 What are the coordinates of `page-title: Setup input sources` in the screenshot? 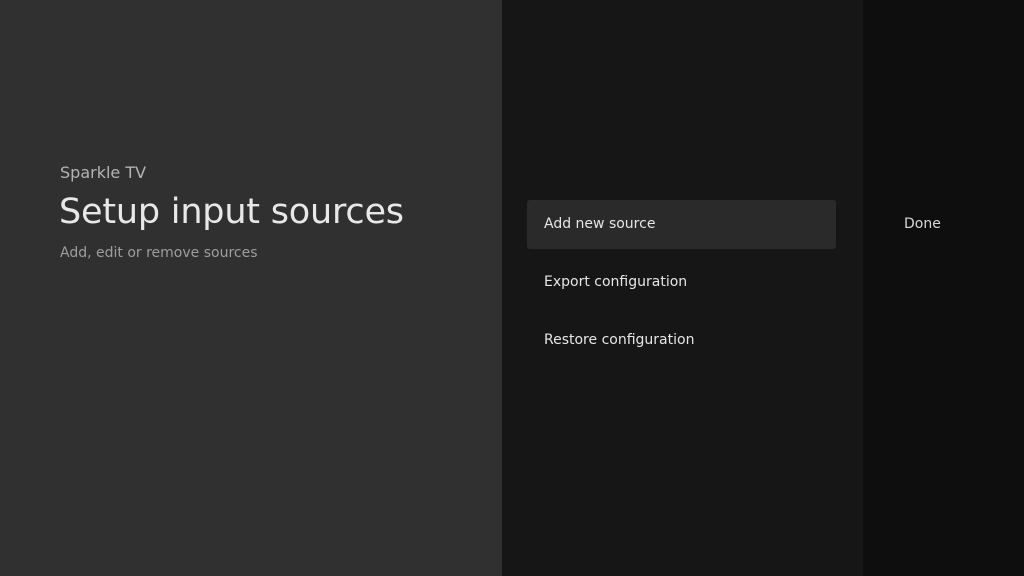 It's located at (231, 212).